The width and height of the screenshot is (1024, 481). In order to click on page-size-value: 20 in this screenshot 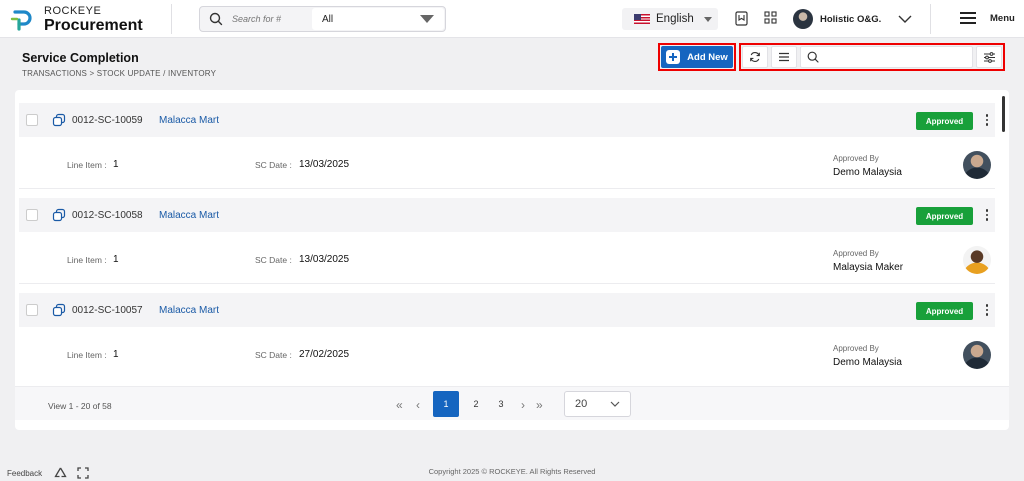, I will do `click(581, 404)`.